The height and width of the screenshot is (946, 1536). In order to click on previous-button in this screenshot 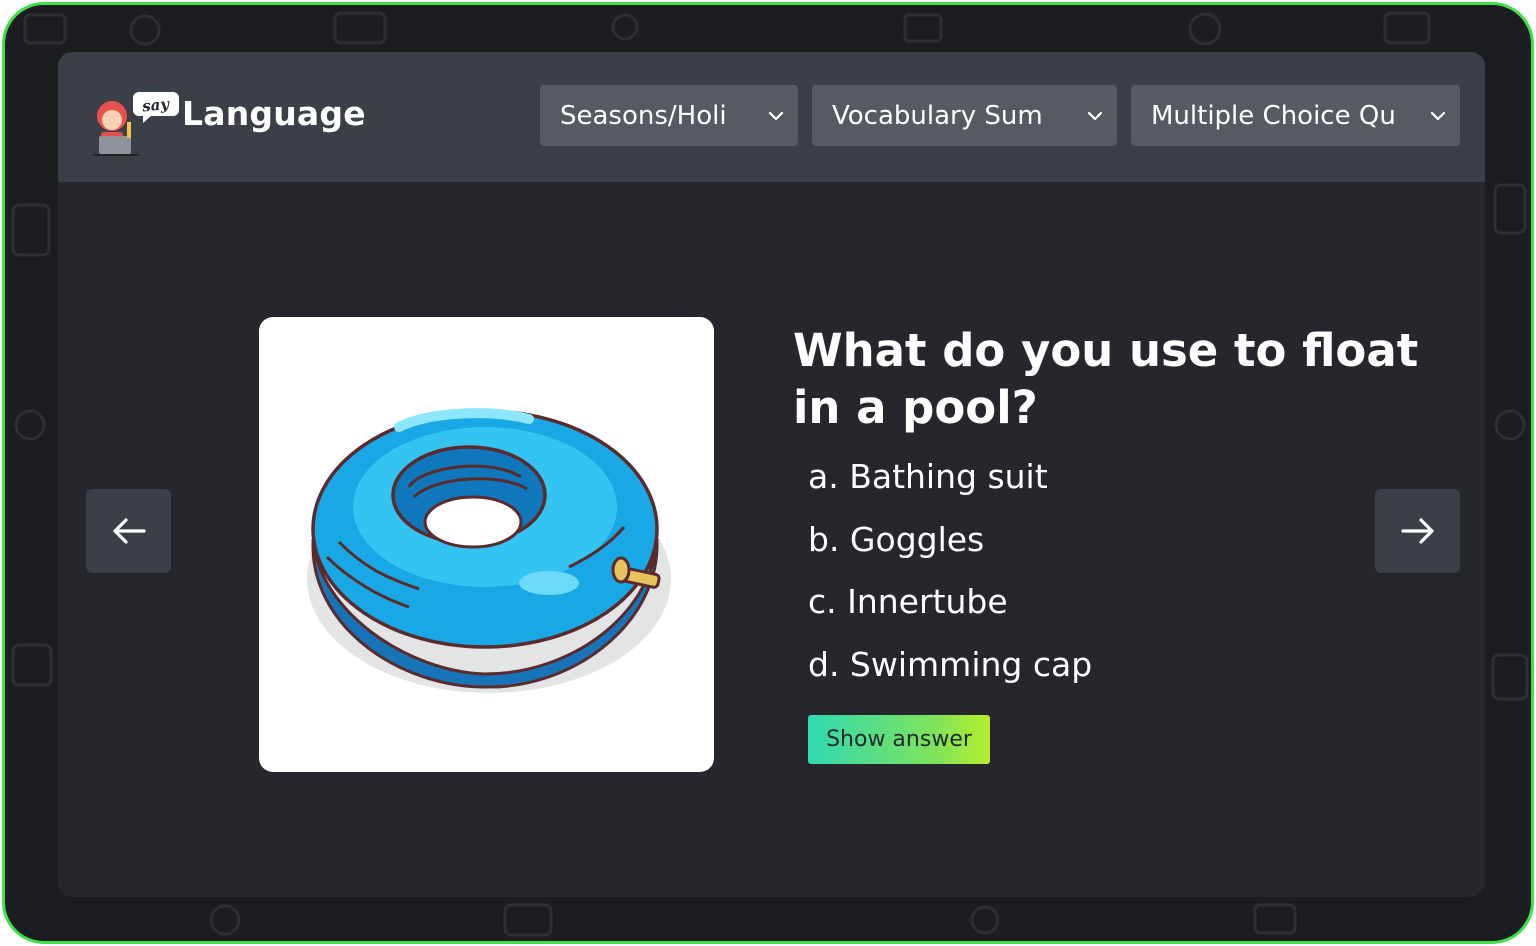, I will do `click(128, 531)`.